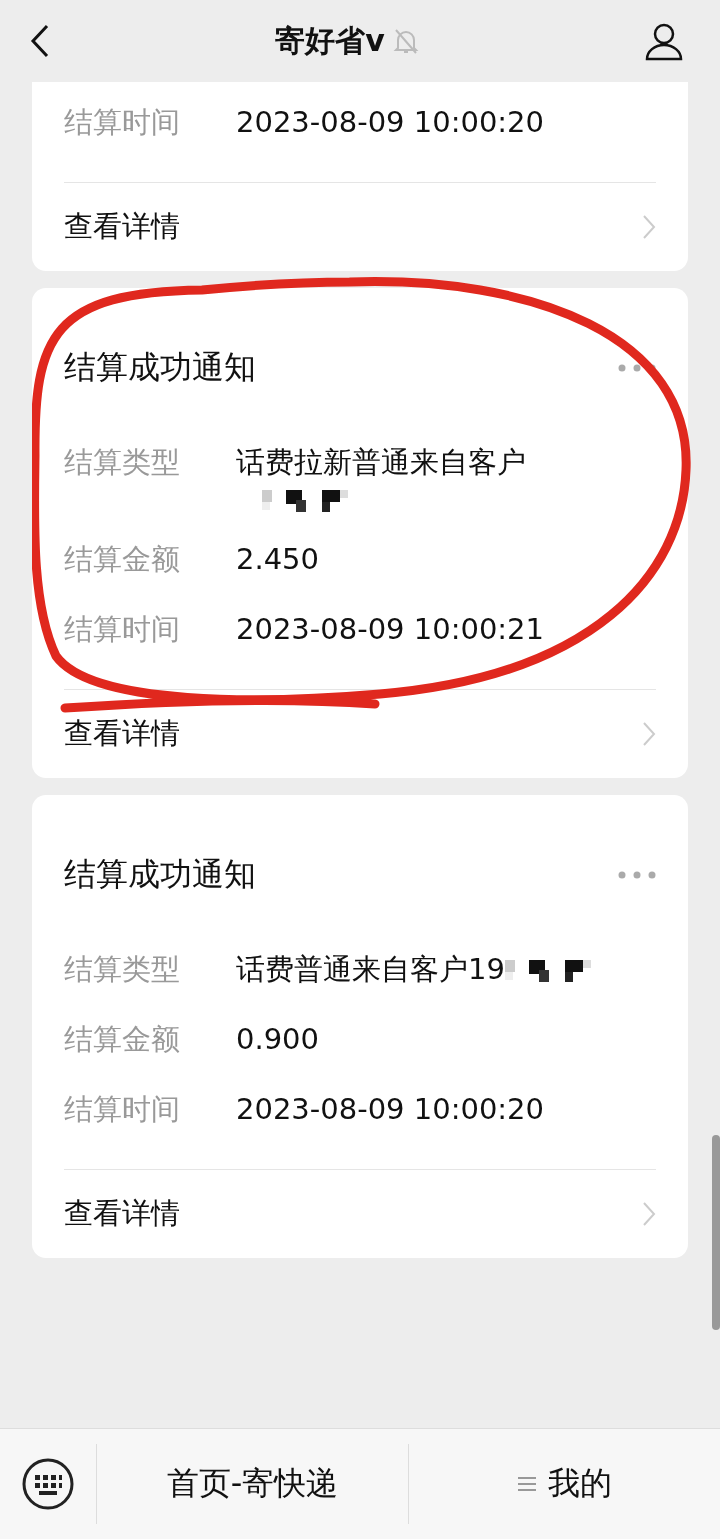 This screenshot has height=1539, width=720. I want to click on menu-button: 我的, so click(564, 1484).